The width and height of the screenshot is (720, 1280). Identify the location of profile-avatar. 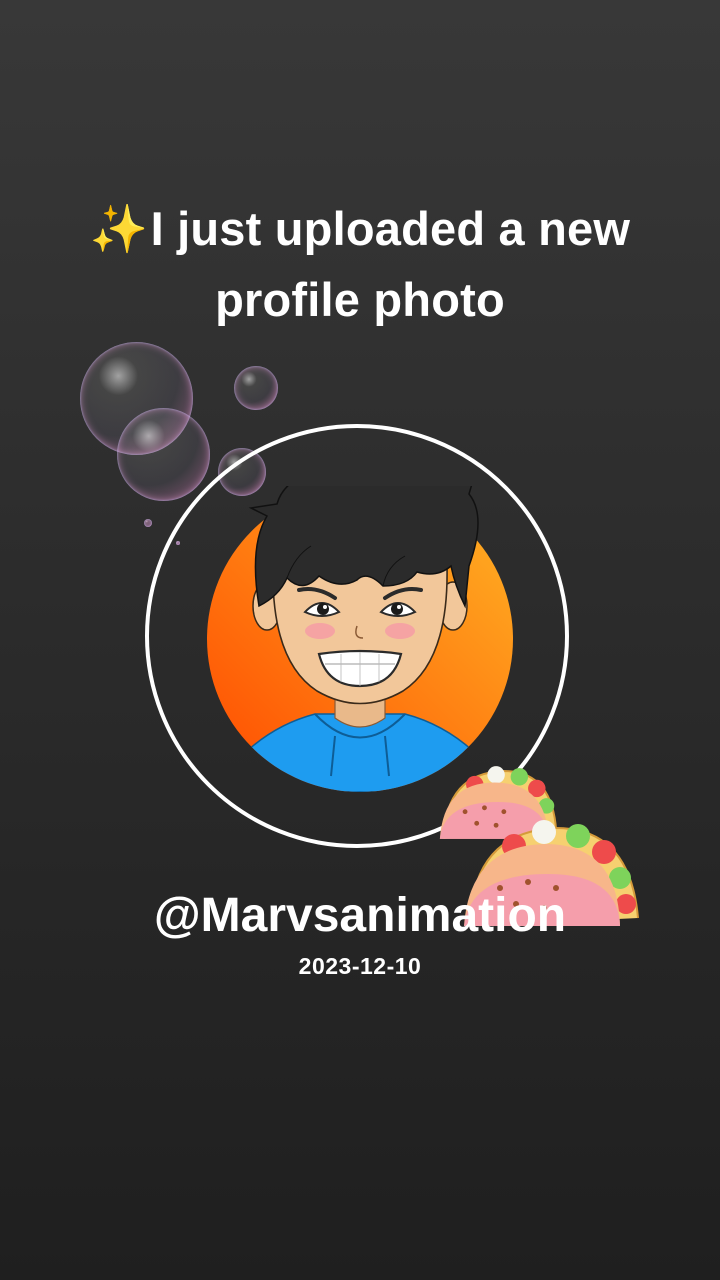
(360, 639).